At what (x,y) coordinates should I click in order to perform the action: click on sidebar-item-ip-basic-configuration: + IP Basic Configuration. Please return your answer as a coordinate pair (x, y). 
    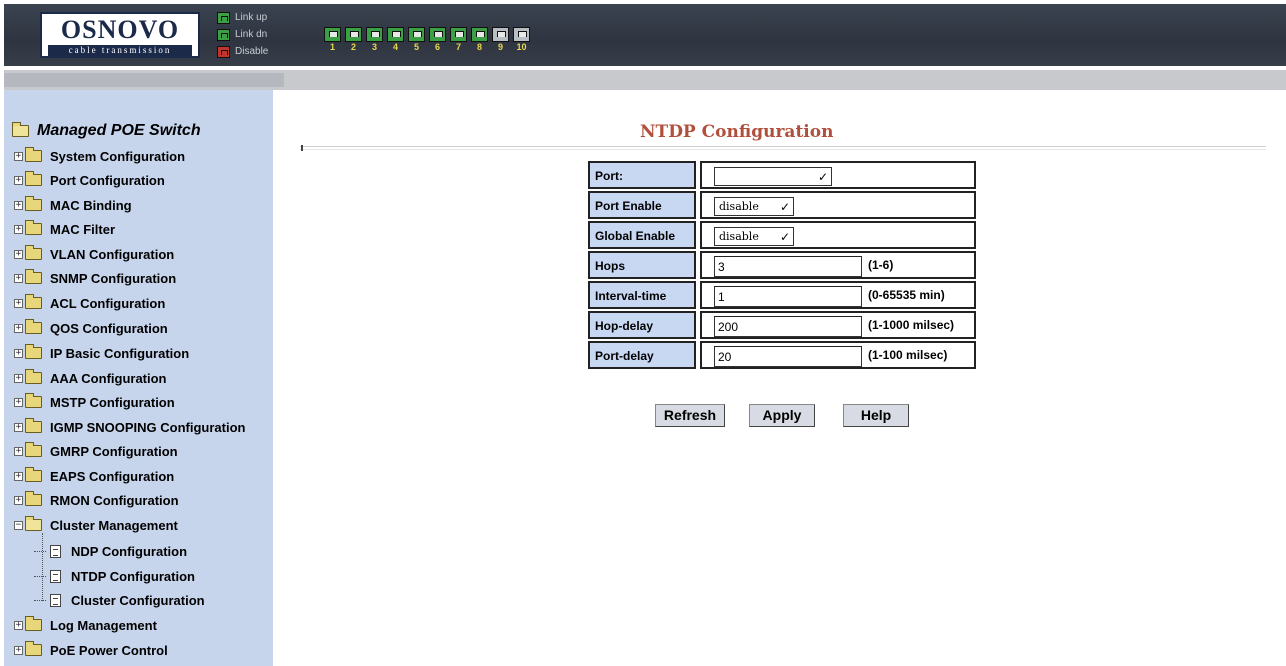
    Looking at the image, I should click on (101, 353).